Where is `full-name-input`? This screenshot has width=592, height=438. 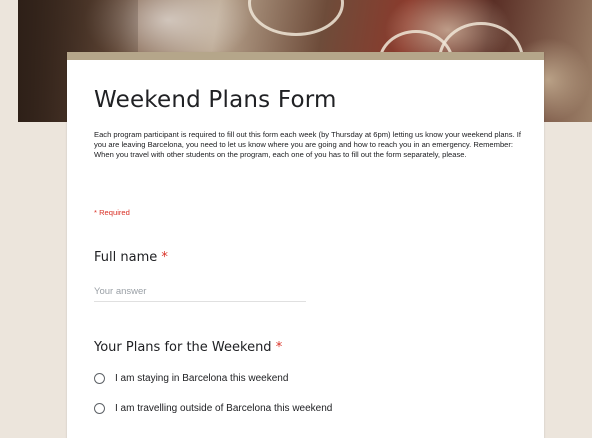 full-name-input is located at coordinates (200, 291).